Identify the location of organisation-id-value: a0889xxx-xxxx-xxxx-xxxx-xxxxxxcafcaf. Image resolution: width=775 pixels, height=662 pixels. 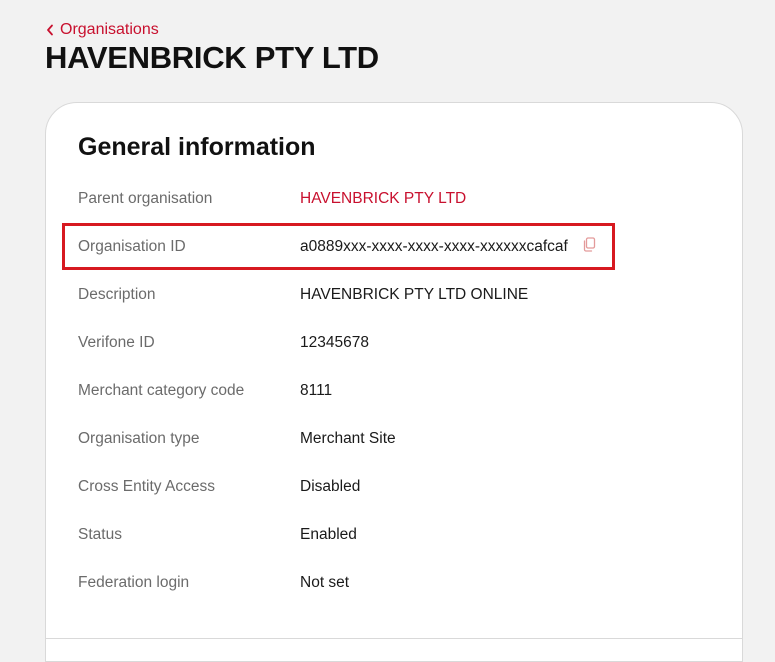
(434, 246).